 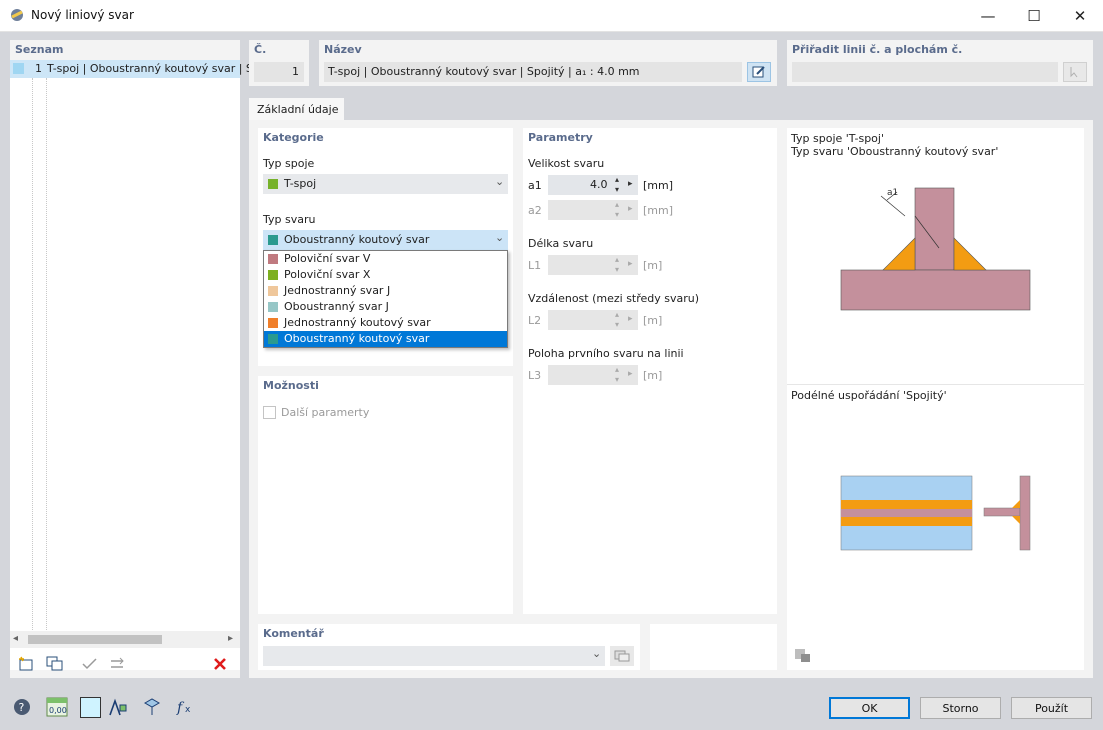 What do you see at coordinates (289, 219) in the screenshot?
I see `weld-type-label: Typ svaru` at bounding box center [289, 219].